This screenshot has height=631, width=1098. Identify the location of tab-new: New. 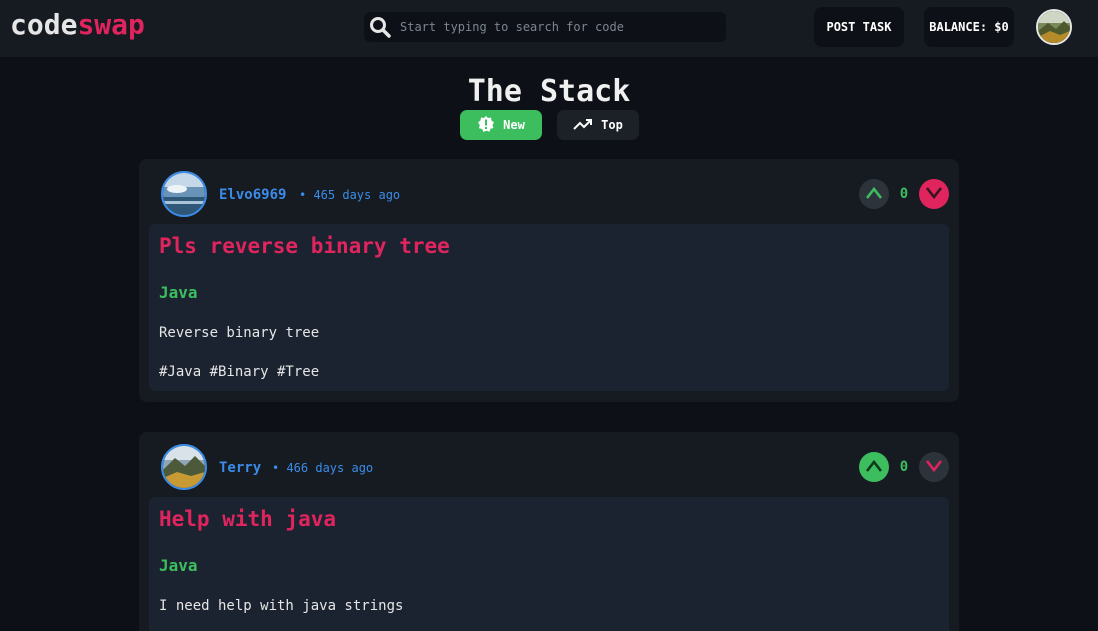
(501, 125).